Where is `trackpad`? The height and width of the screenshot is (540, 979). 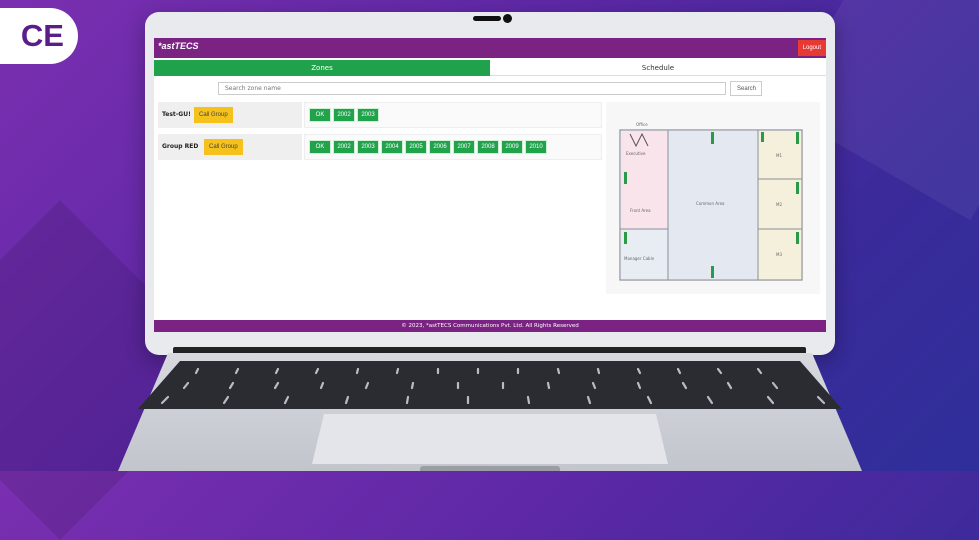
trackpad is located at coordinates (490, 439).